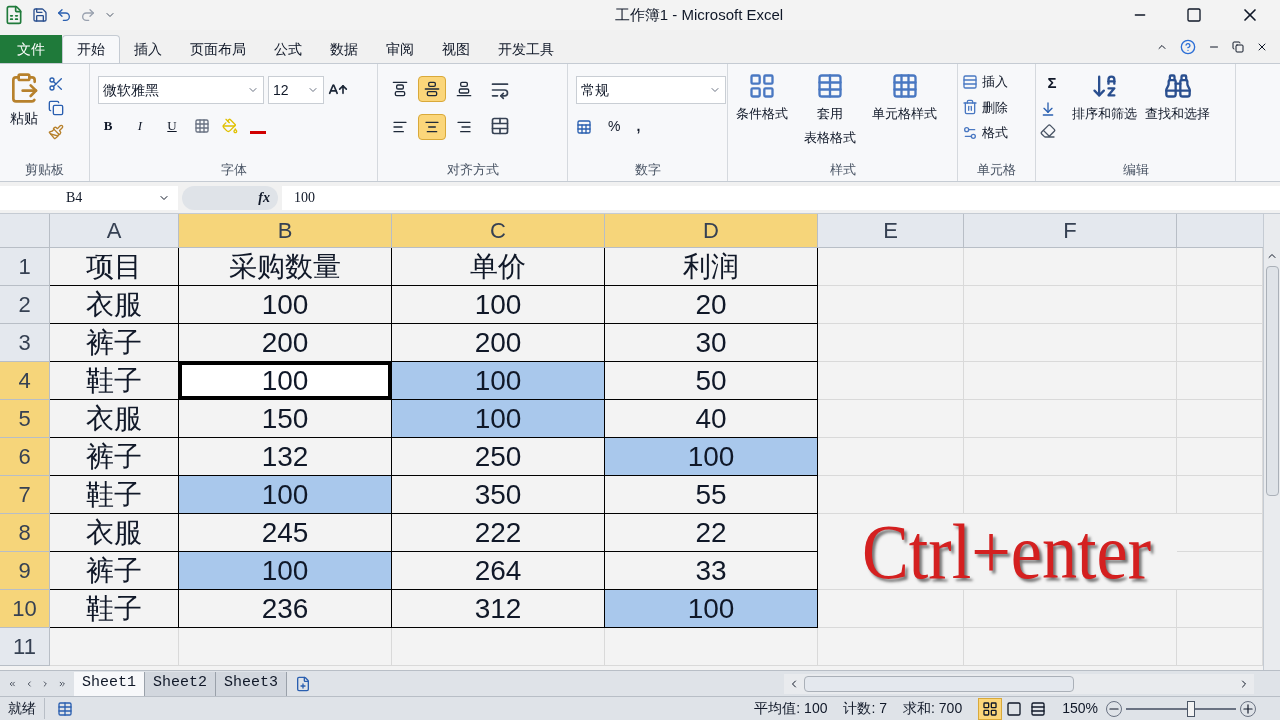 The image size is (1280, 720). I want to click on underline-button: U, so click(172, 126).